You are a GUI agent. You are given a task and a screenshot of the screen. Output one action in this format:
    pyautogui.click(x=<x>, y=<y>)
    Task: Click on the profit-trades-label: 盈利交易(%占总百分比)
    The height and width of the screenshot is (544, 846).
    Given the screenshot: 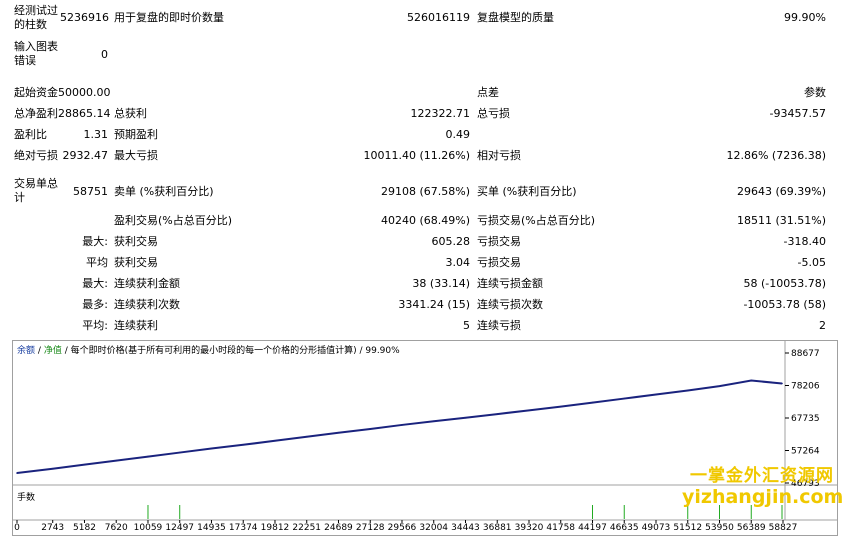 What is the action you would take?
    pyautogui.click(x=173, y=220)
    